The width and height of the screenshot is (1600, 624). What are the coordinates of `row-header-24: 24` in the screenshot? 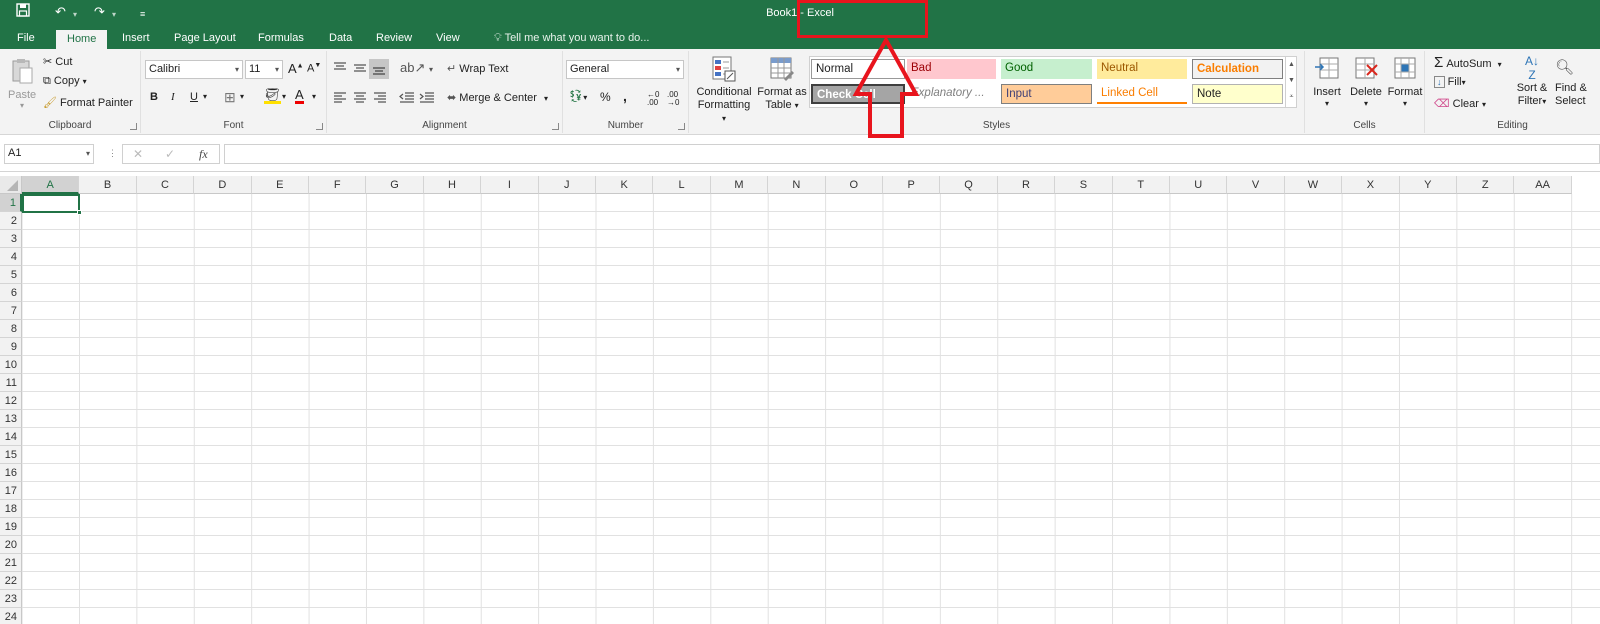 It's located at (11, 616).